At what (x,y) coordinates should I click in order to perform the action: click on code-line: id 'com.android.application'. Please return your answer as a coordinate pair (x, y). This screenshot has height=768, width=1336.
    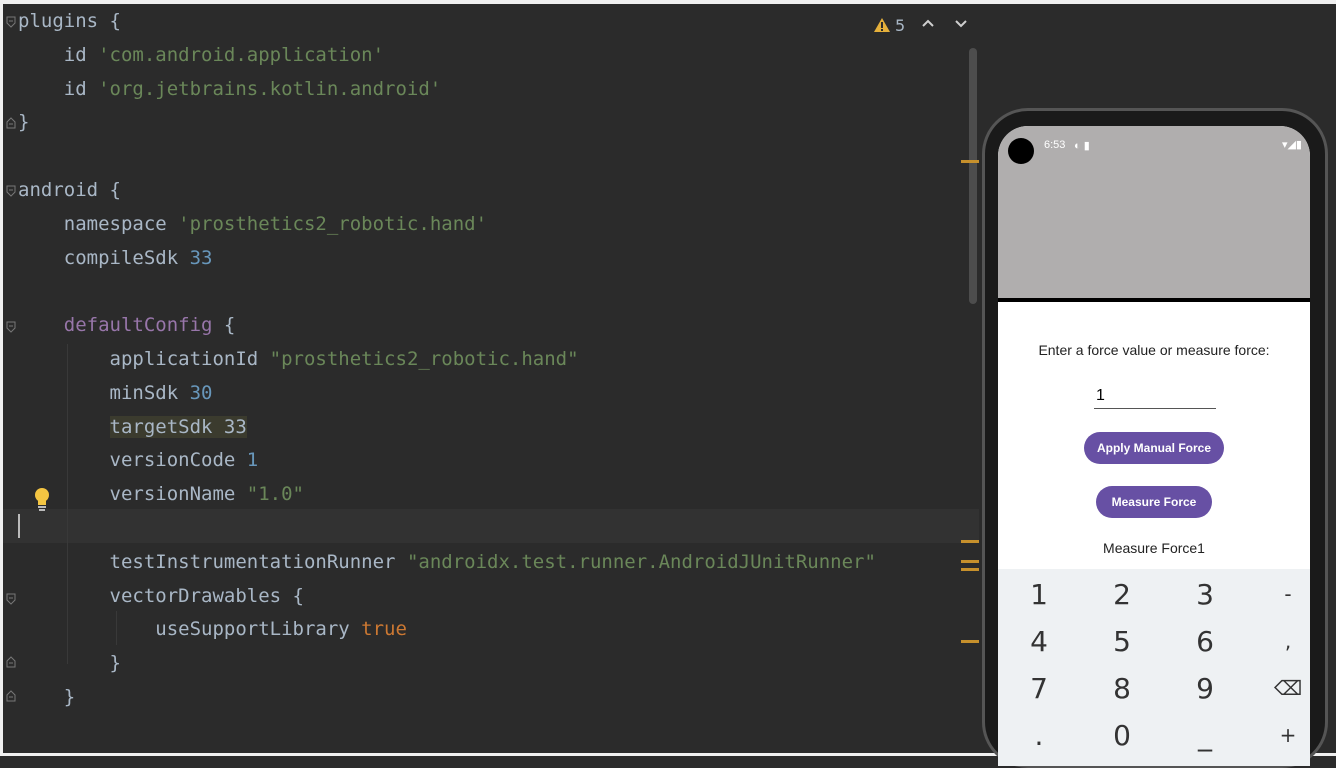
    Looking at the image, I should click on (201, 55).